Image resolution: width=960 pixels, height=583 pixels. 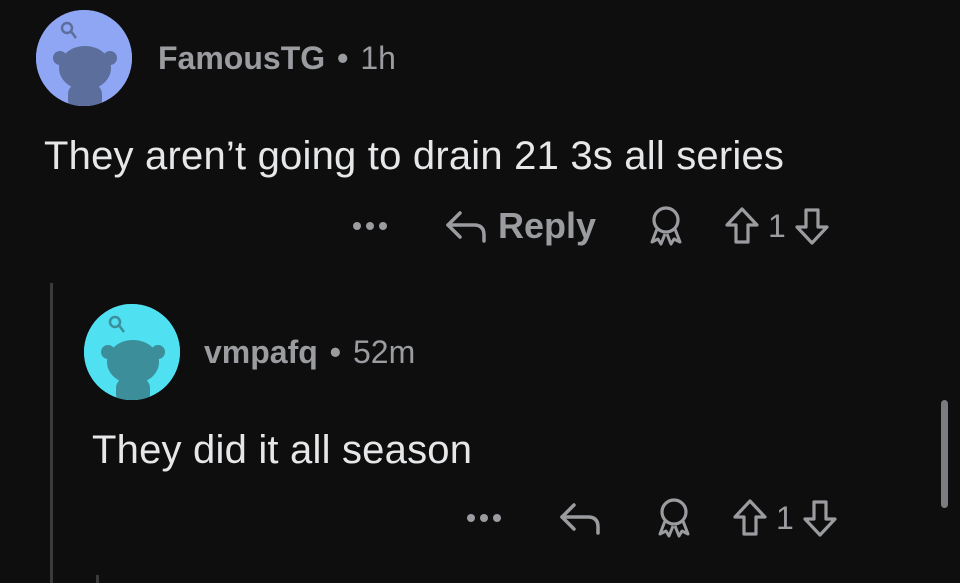 What do you see at coordinates (241, 58) in the screenshot?
I see `username: FamousTG` at bounding box center [241, 58].